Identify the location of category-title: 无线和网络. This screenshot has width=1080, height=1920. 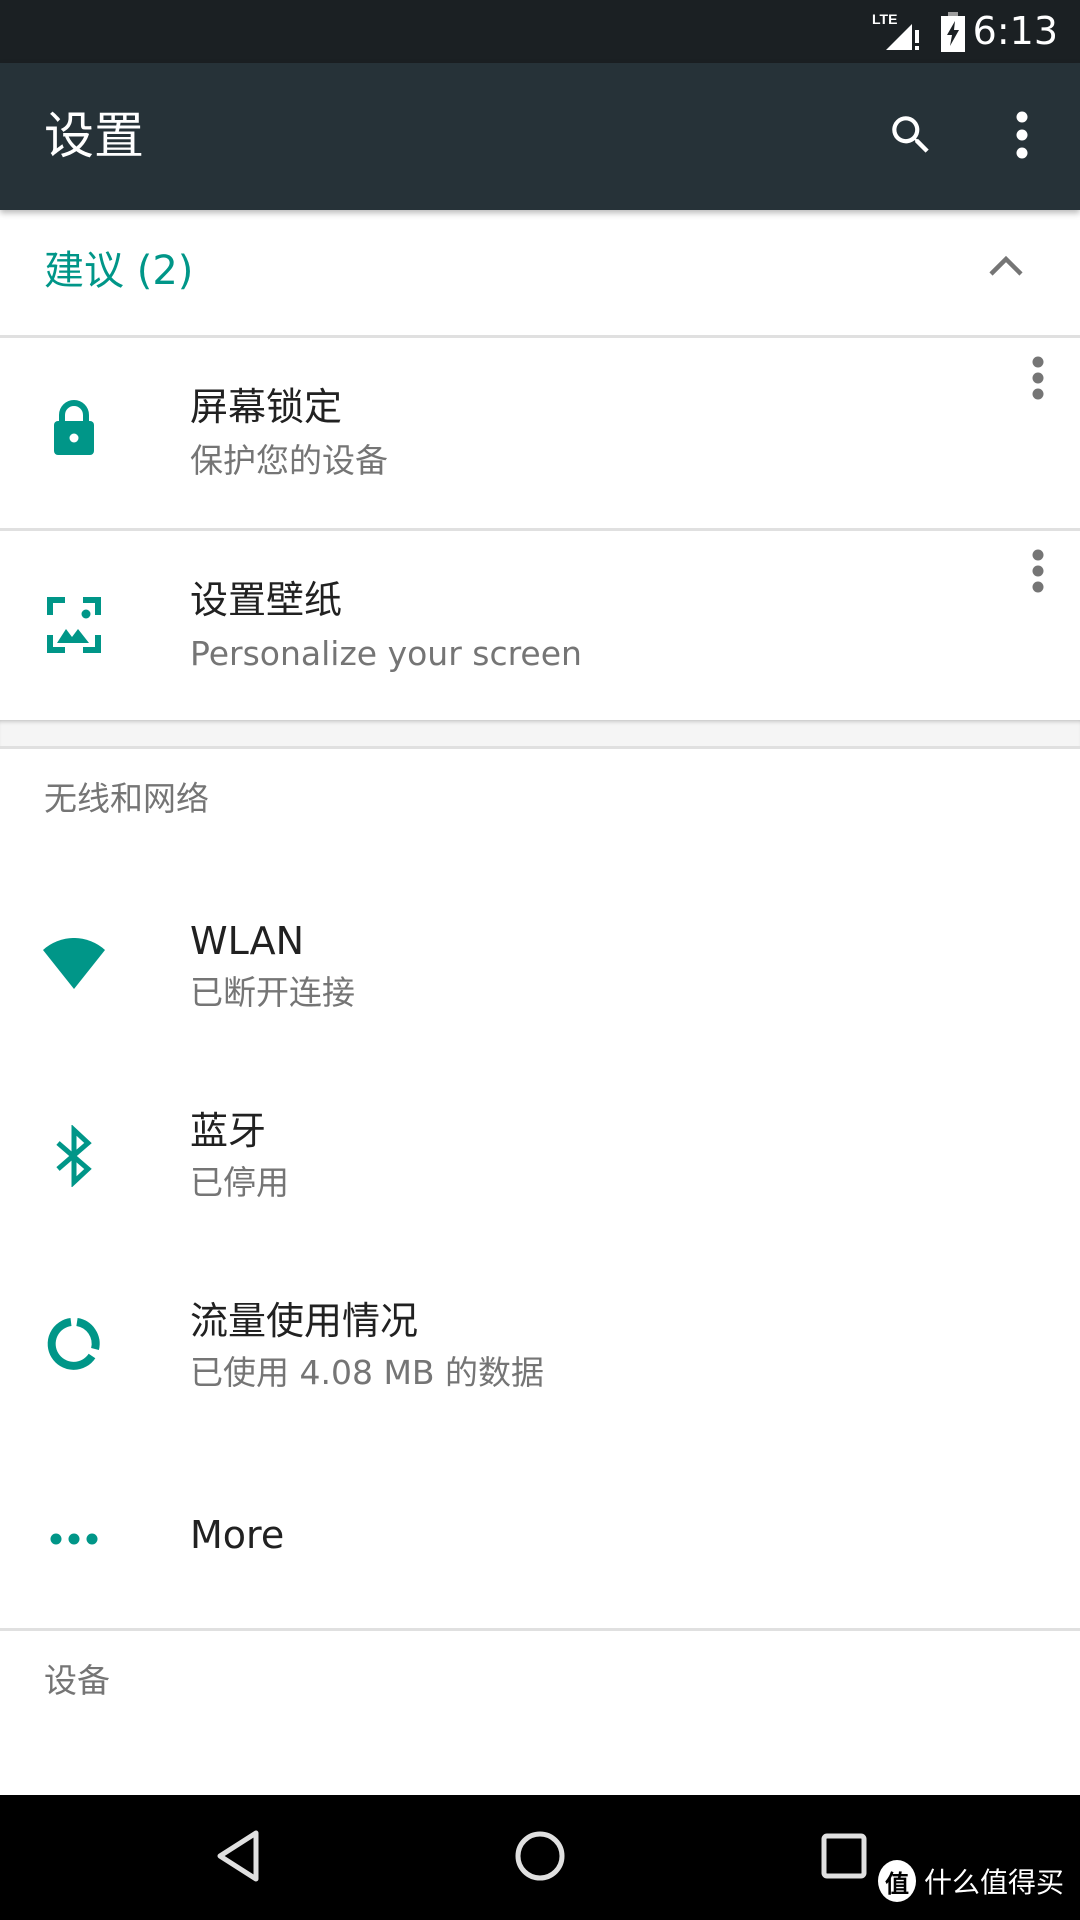
(126, 798).